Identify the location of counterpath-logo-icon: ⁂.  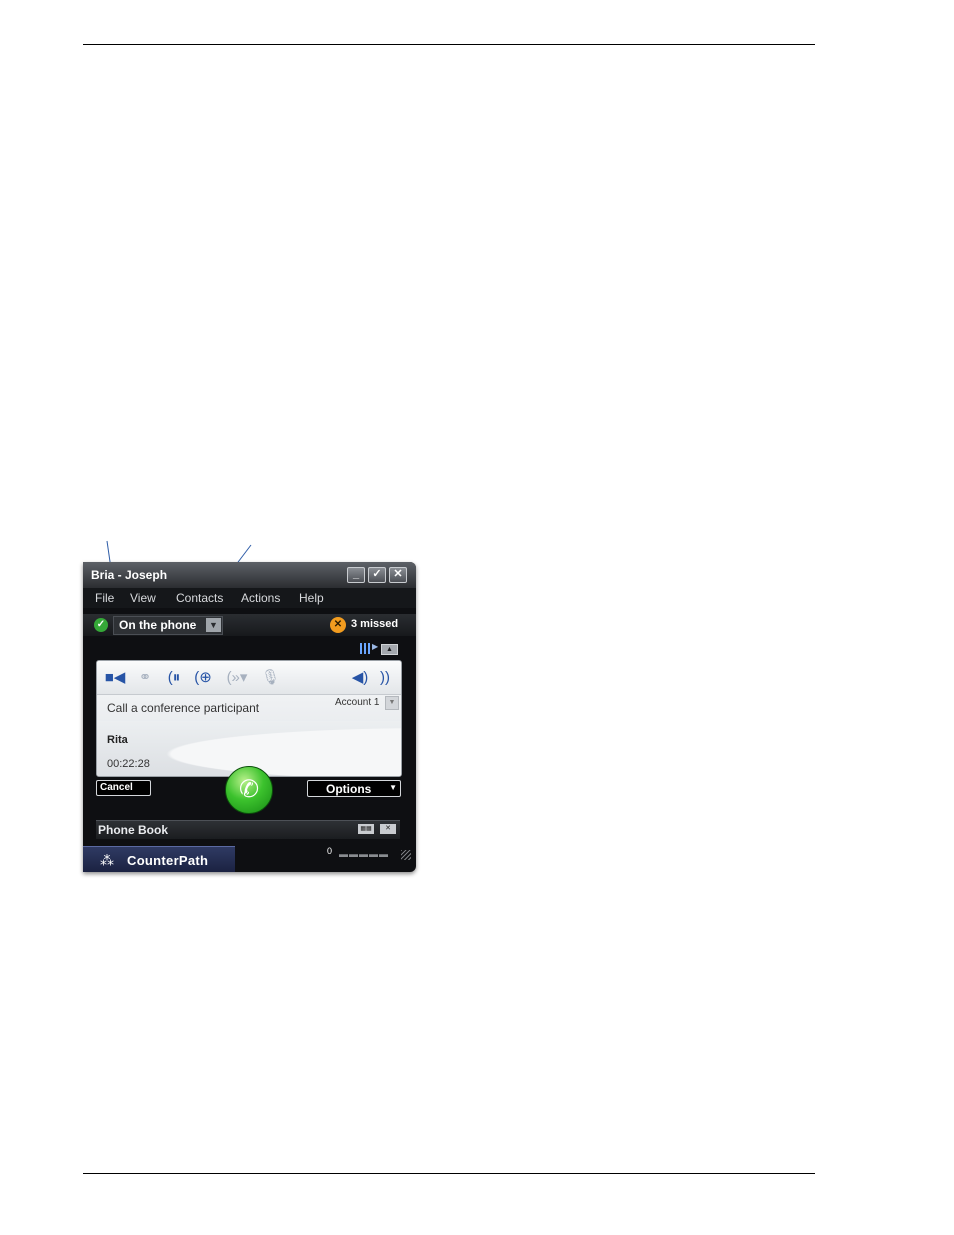
(107, 860).